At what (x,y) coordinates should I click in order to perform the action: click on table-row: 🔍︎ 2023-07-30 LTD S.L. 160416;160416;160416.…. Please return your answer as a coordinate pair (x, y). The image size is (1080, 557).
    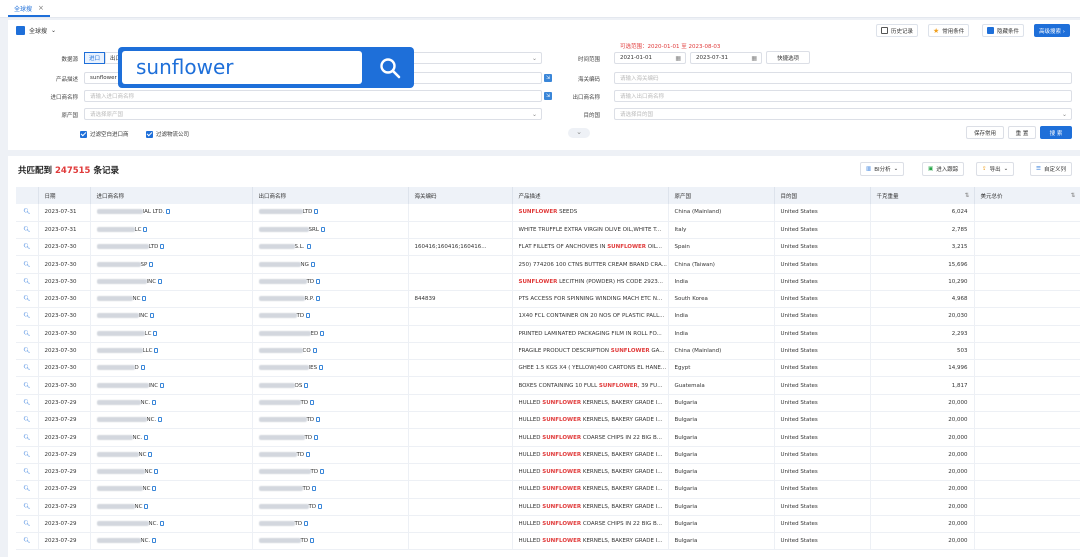
    Looking at the image, I should click on (548, 247).